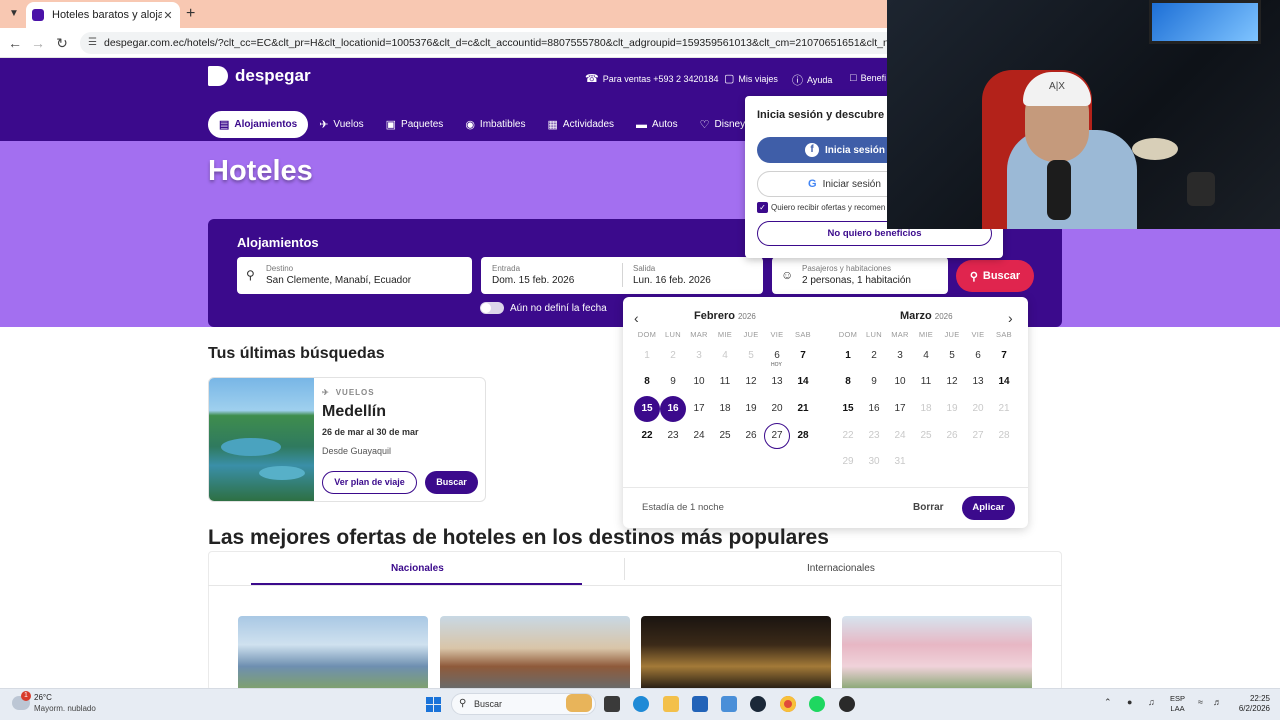  Describe the element at coordinates (900, 409) in the screenshot. I see `calendar-day-mar-17: 17` at that location.